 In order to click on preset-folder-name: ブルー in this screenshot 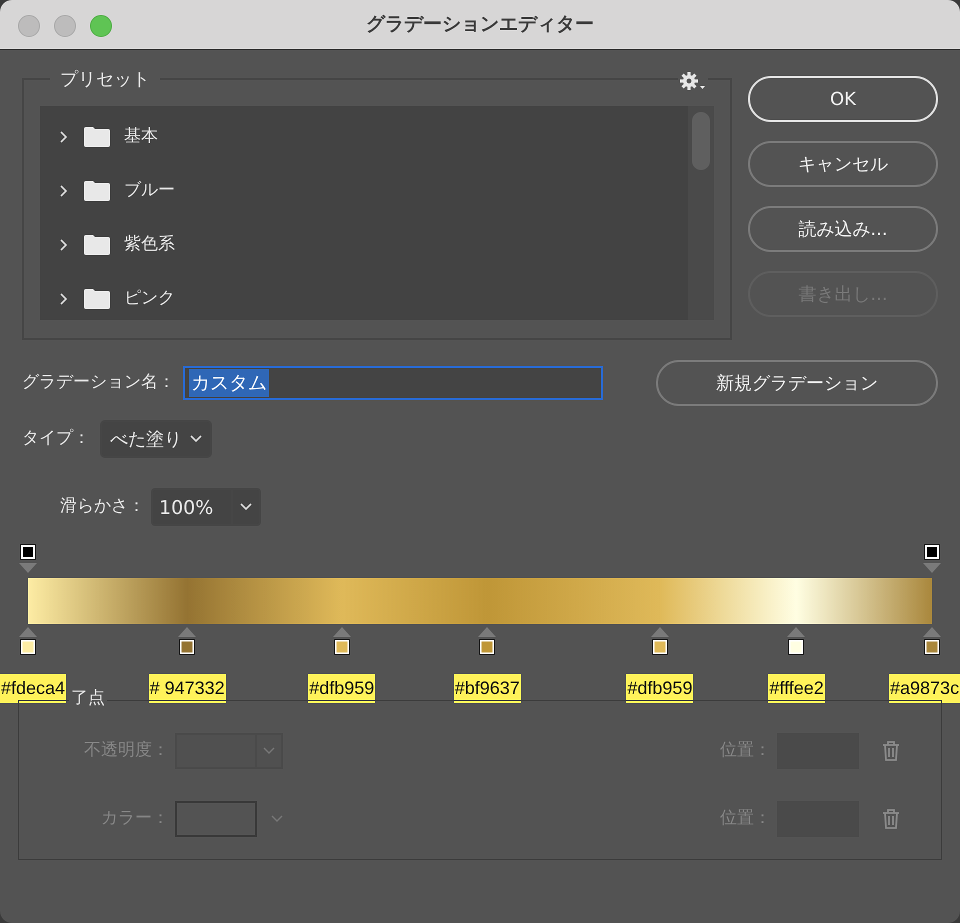, I will do `click(149, 191)`.